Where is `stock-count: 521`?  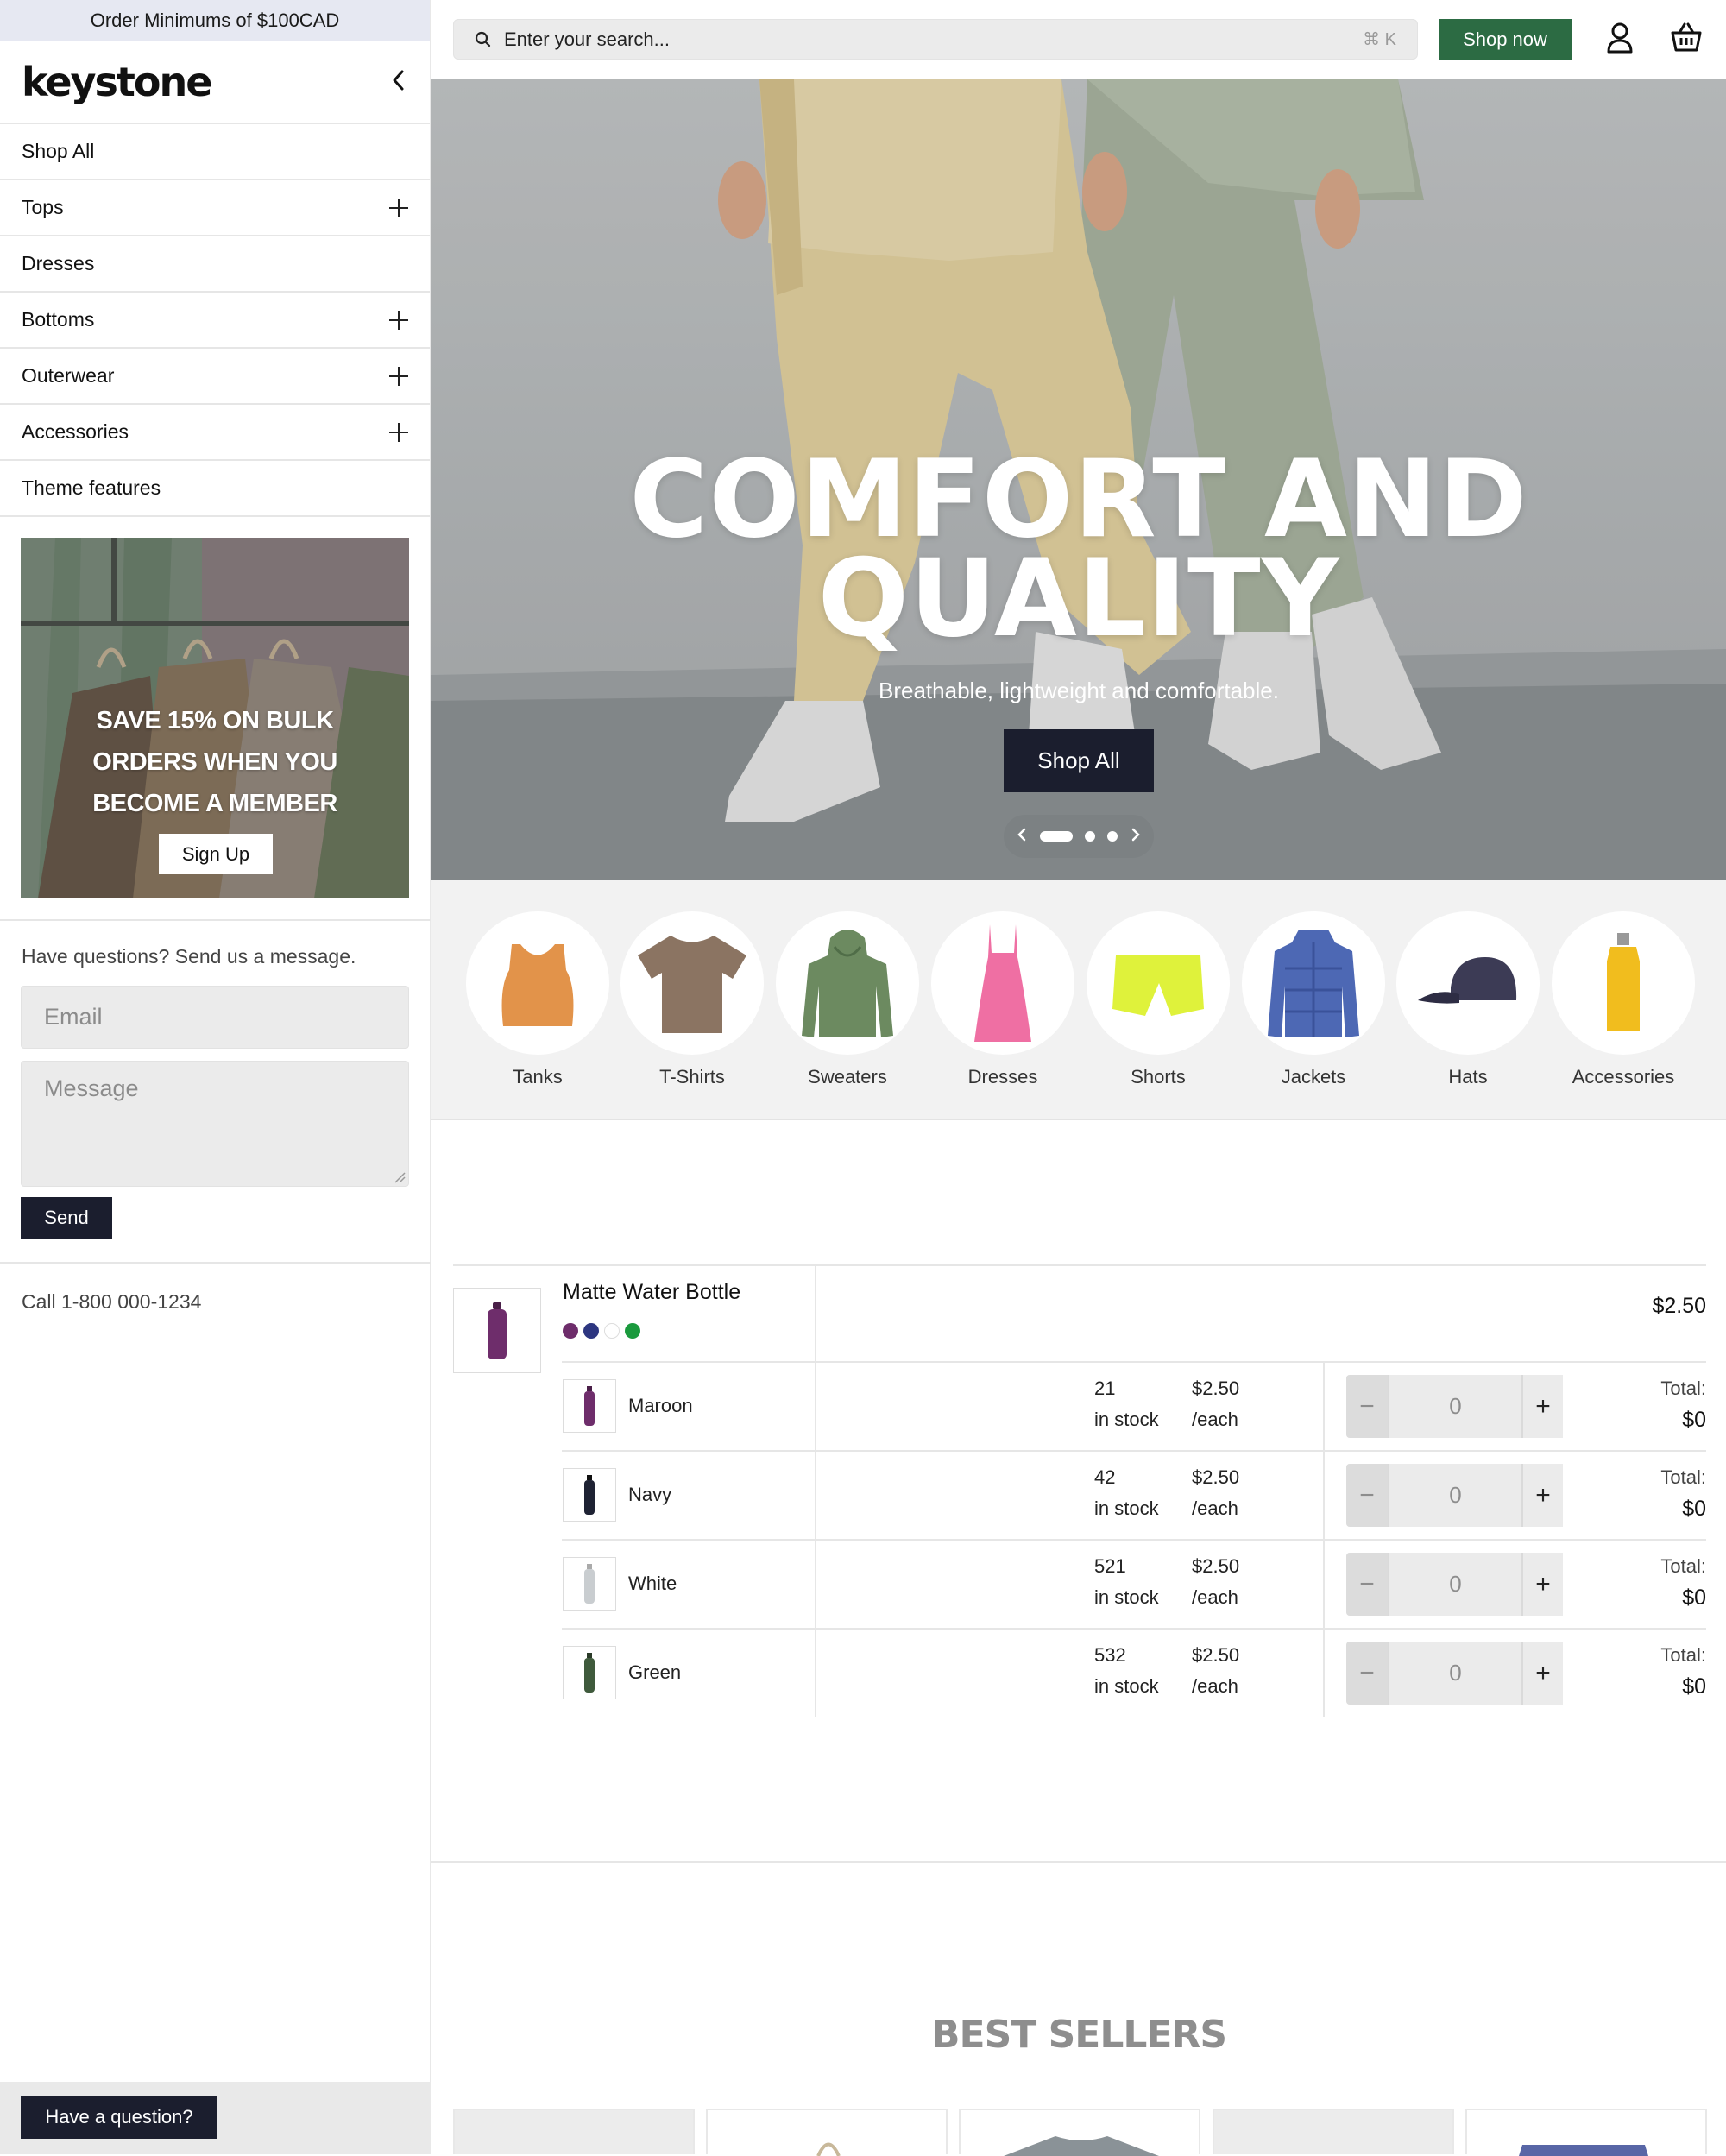
stock-count: 521 is located at coordinates (1110, 1566).